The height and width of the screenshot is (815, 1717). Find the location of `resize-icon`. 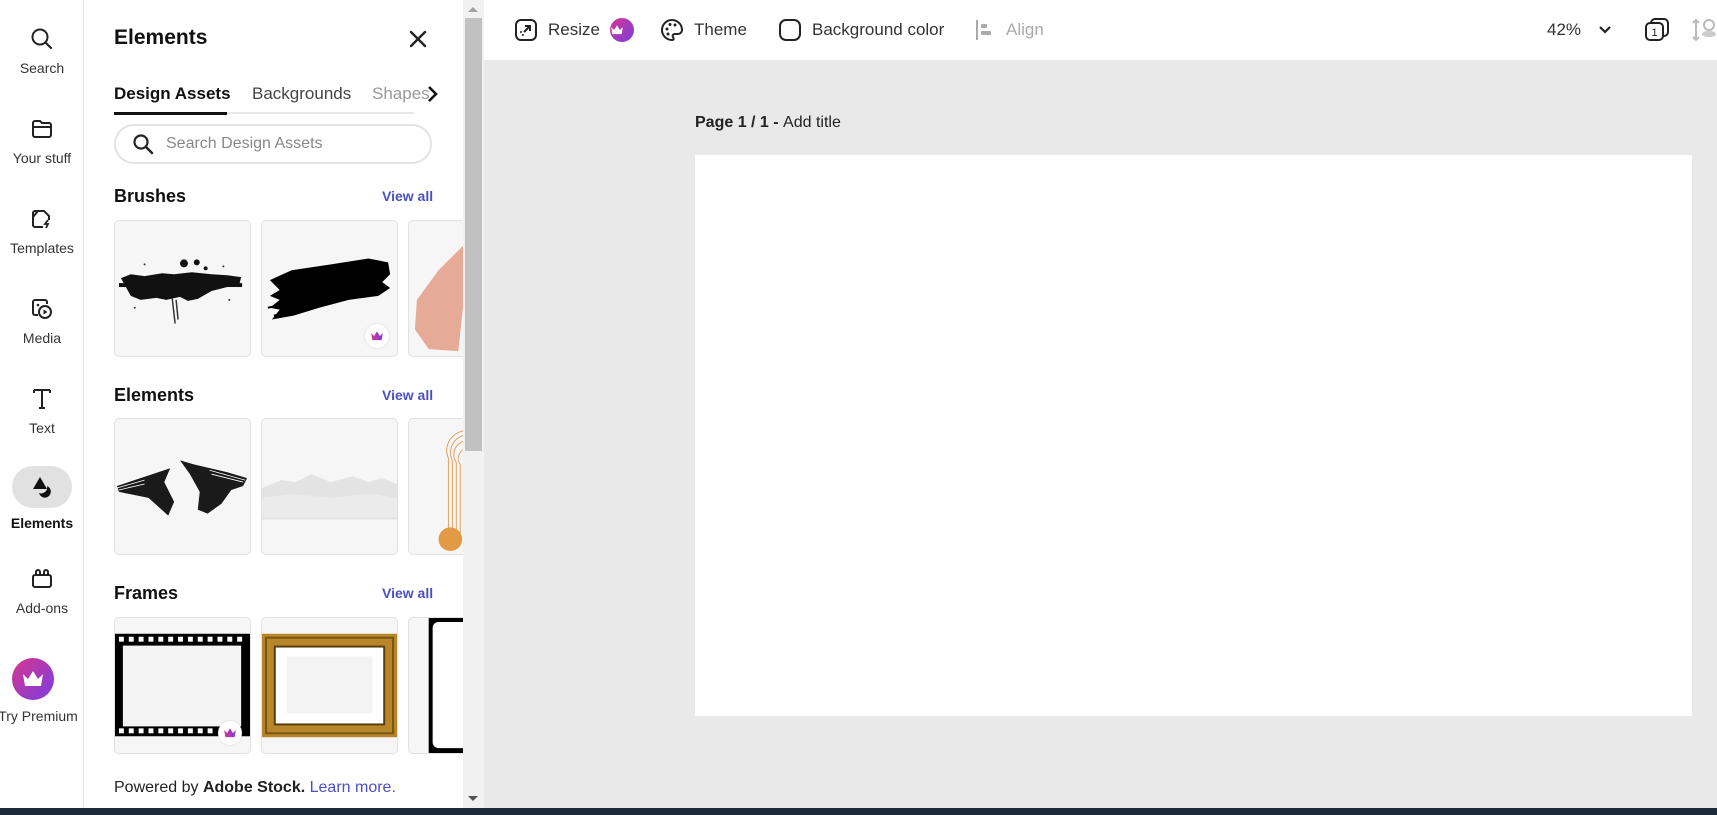

resize-icon is located at coordinates (526, 30).